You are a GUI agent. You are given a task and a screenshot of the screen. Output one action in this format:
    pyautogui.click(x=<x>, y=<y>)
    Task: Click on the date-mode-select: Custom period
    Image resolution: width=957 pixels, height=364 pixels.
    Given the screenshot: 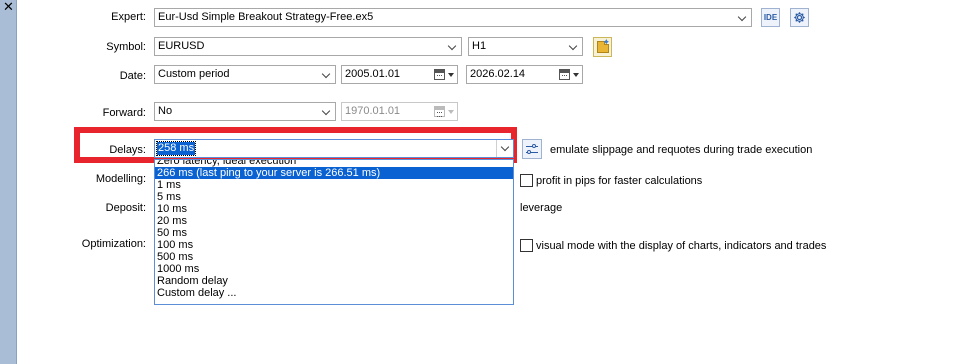 What is the action you would take?
    pyautogui.click(x=245, y=74)
    